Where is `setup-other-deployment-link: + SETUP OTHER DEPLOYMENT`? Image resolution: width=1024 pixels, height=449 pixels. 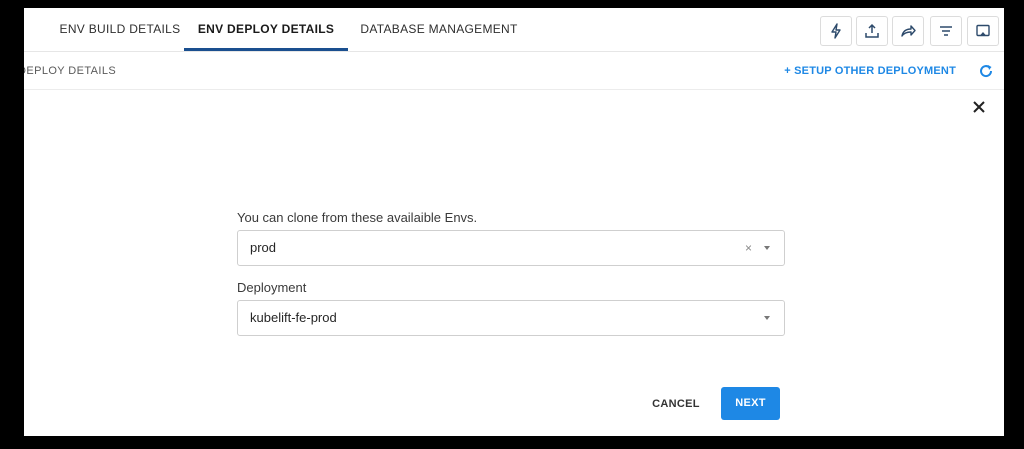 setup-other-deployment-link: + SETUP OTHER DEPLOYMENT is located at coordinates (870, 71).